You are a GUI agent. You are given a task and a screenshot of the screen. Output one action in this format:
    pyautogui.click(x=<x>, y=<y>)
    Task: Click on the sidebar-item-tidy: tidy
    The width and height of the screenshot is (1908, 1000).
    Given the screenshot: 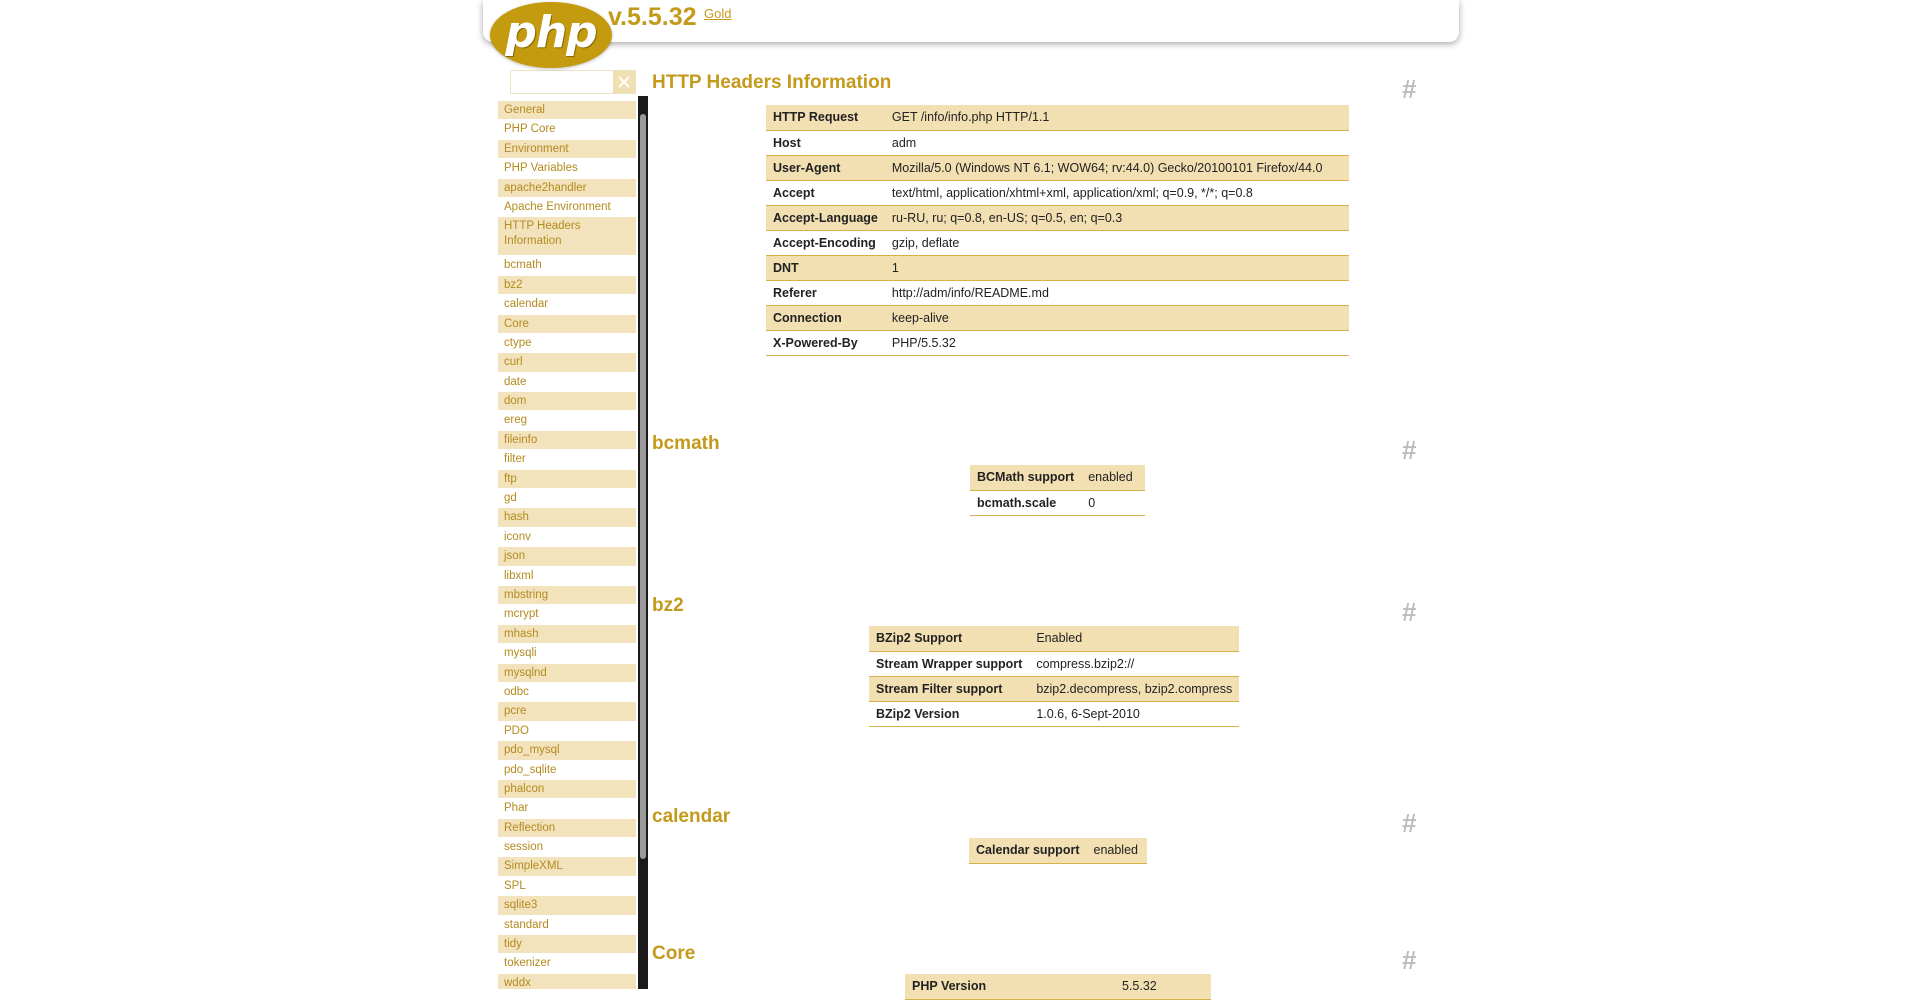 What is the action you would take?
    pyautogui.click(x=567, y=945)
    